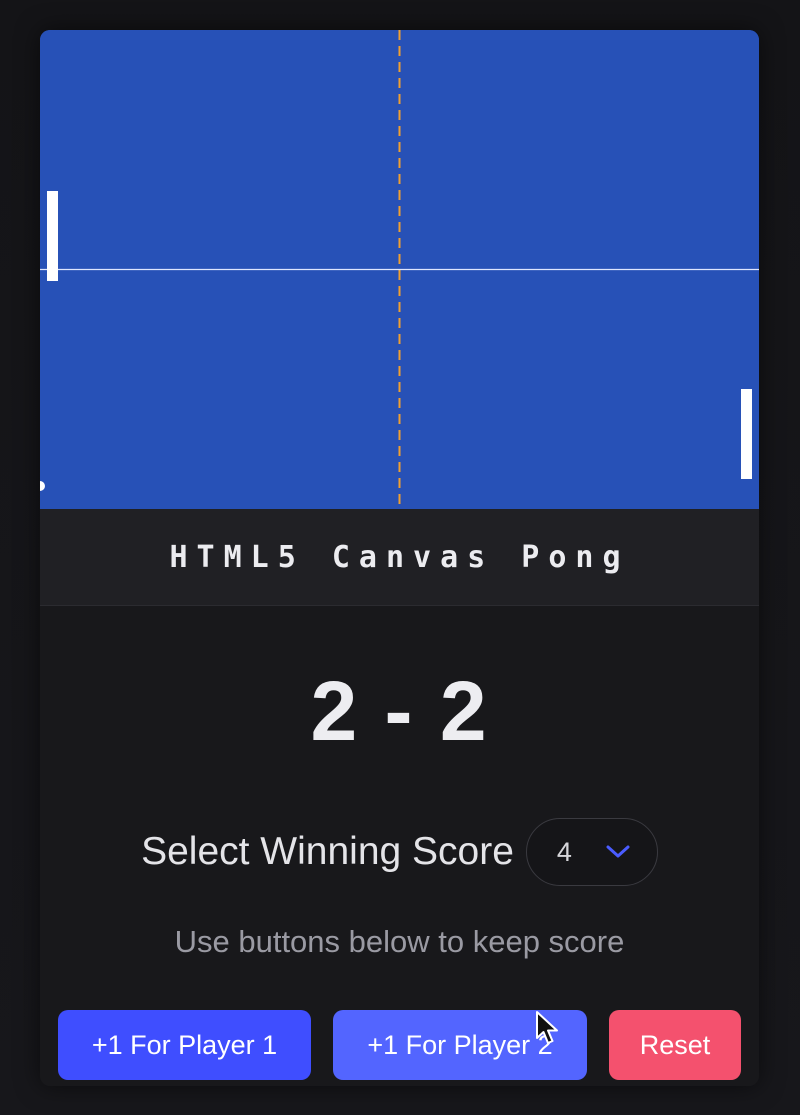 The image size is (800, 1115). Describe the element at coordinates (675, 1045) in the screenshot. I see `reset-button: Reset` at that location.